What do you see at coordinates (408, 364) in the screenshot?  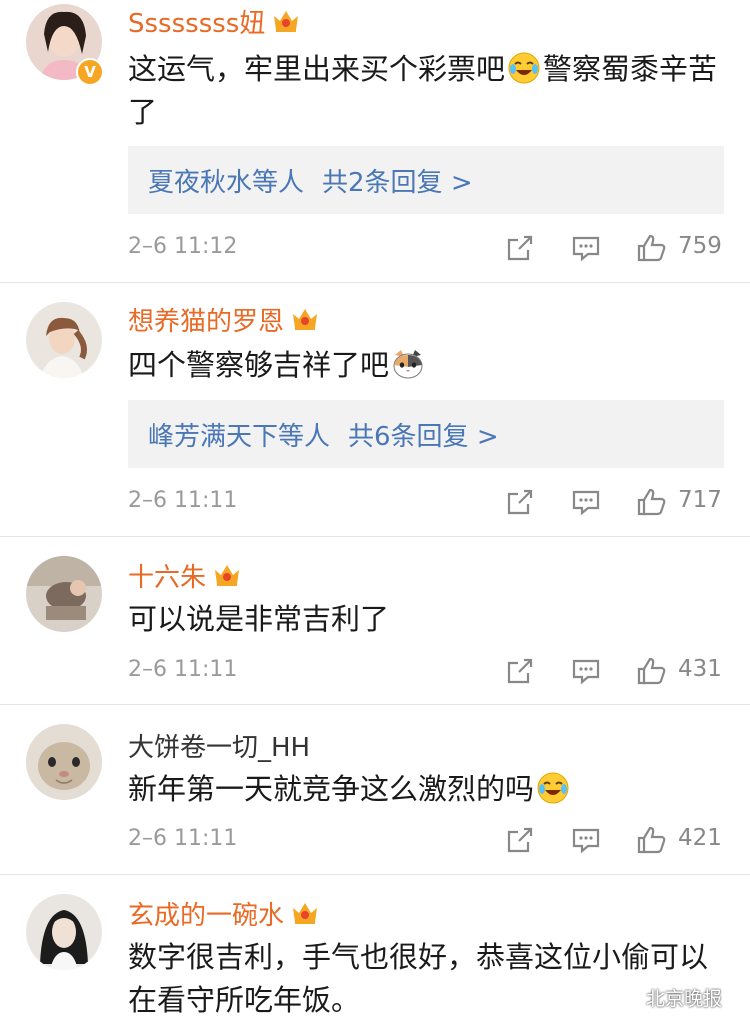 I see `cat-face-emoji-icon` at bounding box center [408, 364].